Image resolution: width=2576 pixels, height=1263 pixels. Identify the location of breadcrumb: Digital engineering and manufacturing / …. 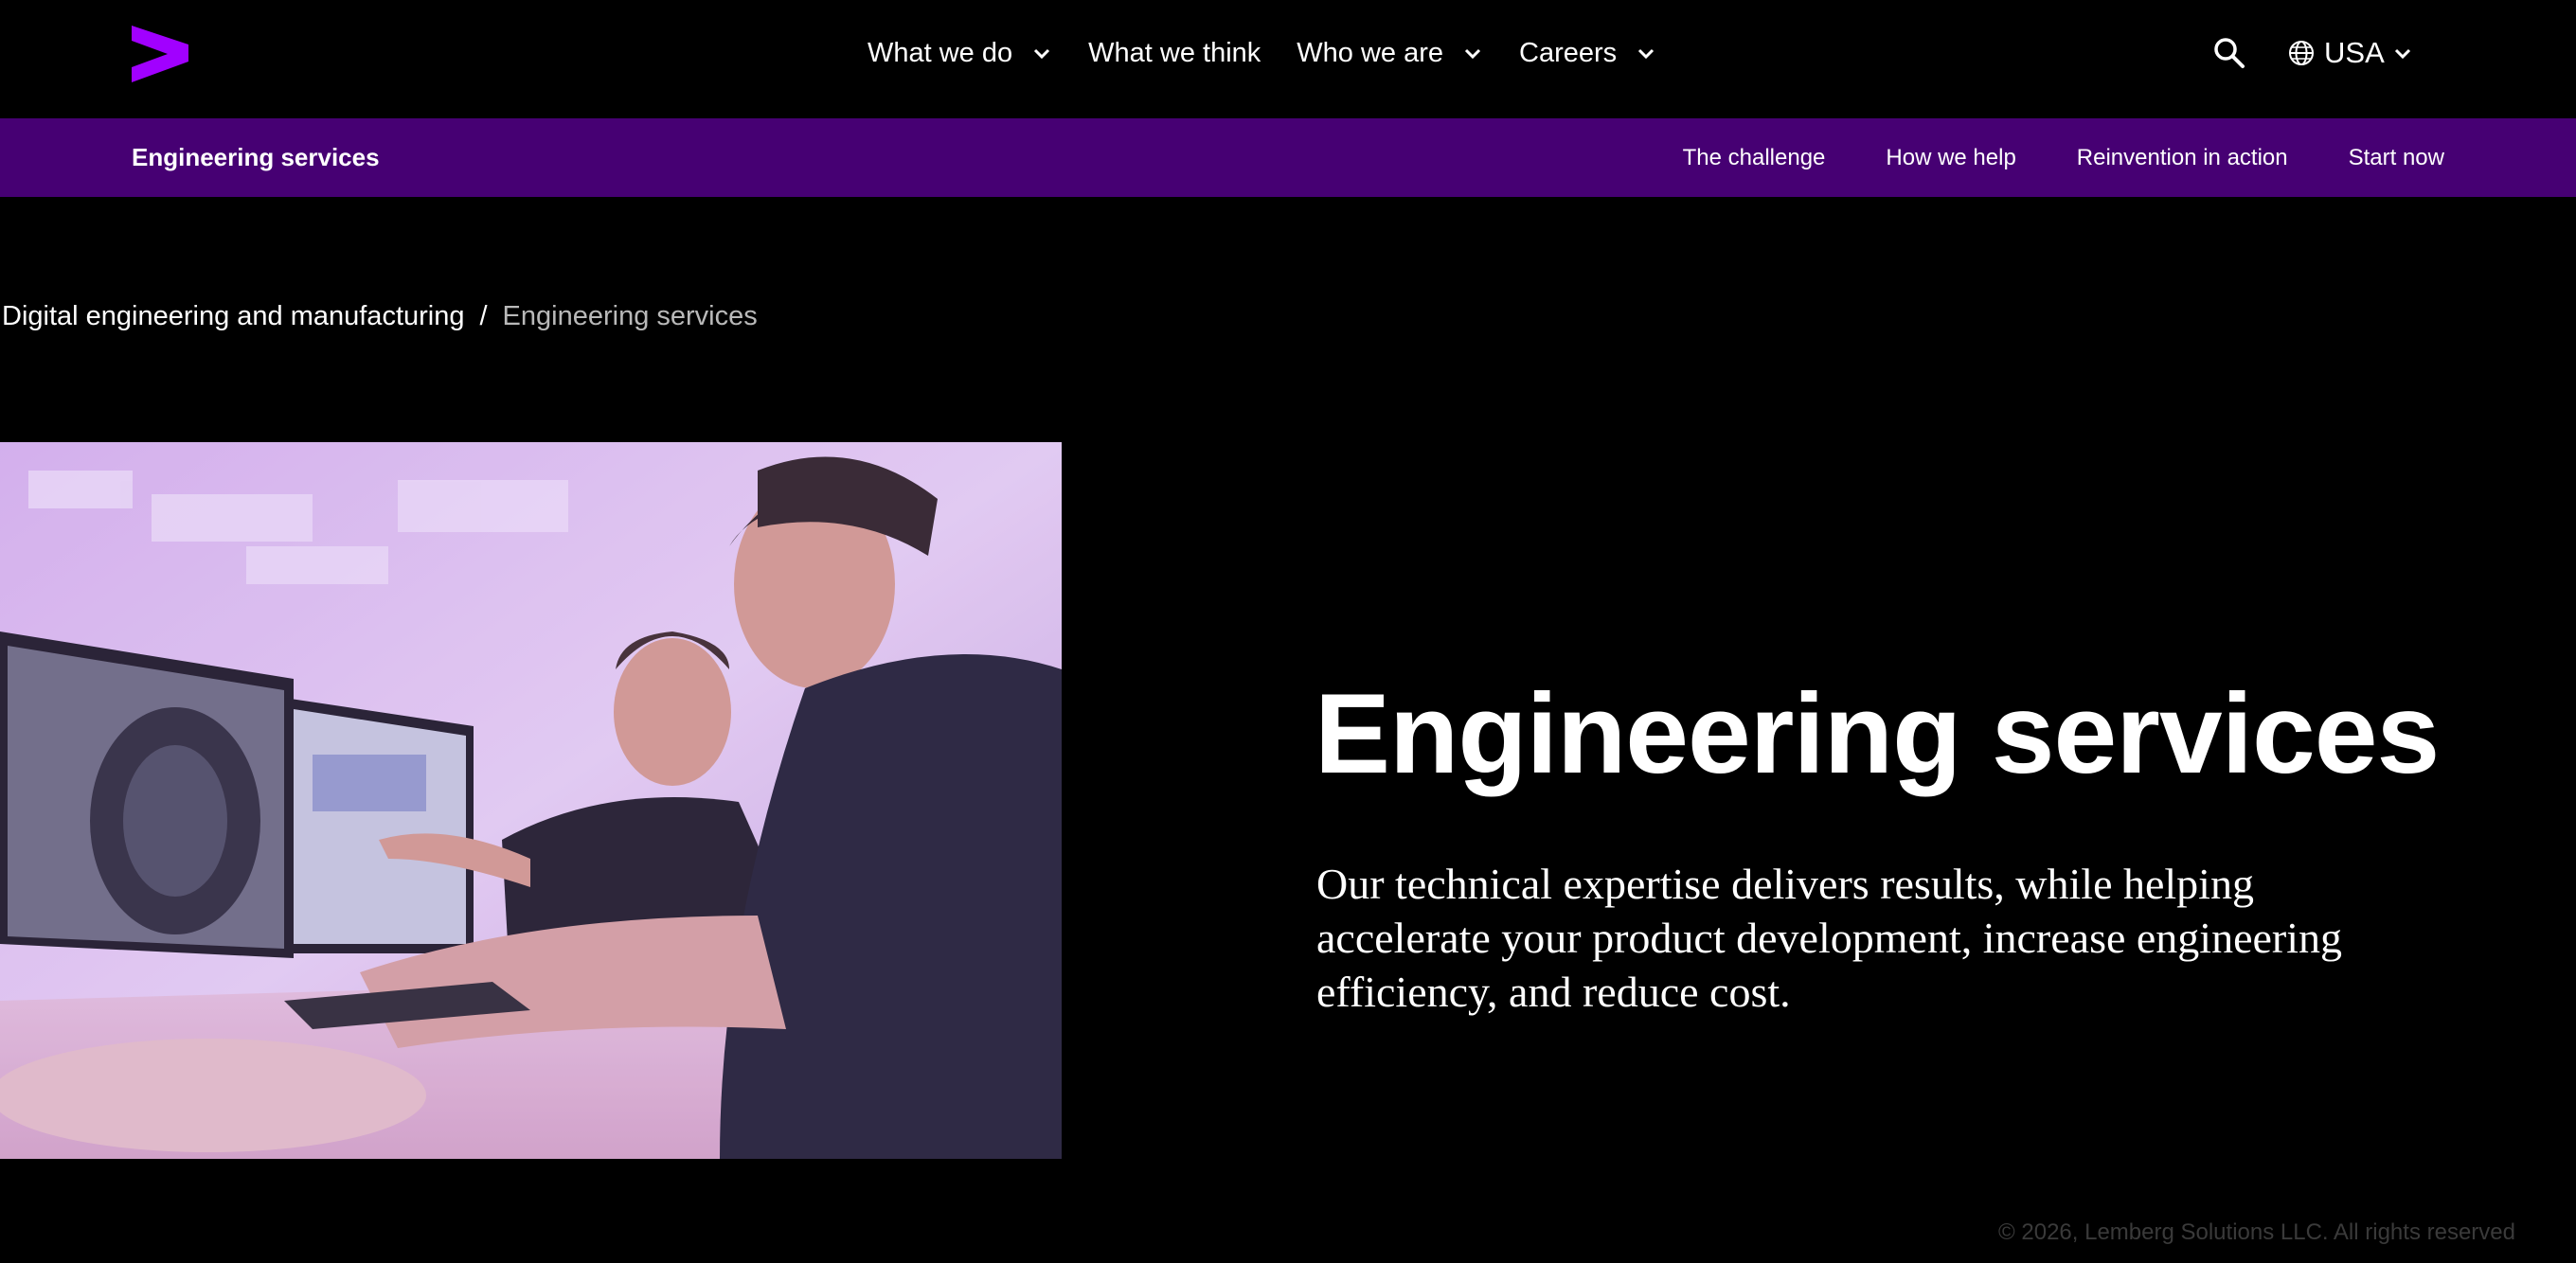
(380, 317).